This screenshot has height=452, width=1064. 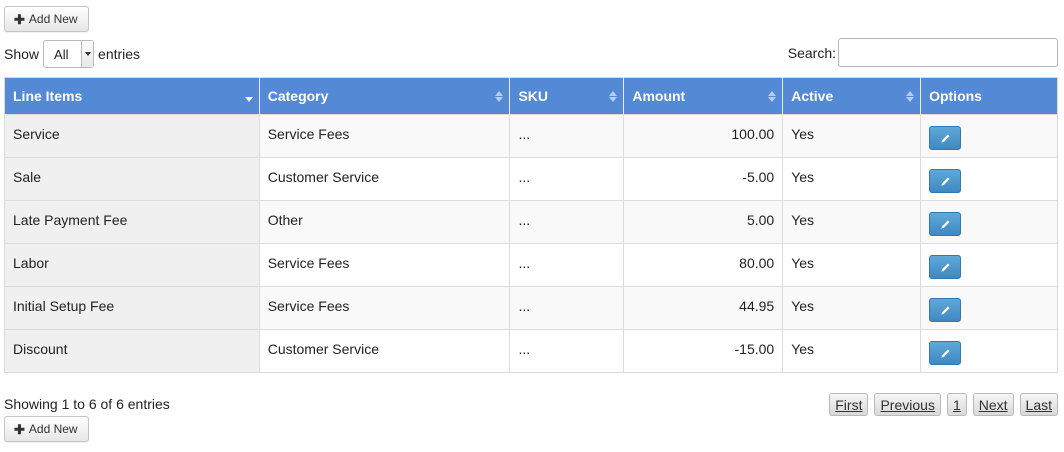 I want to click on cell-amount: 80.00, so click(x=703, y=265).